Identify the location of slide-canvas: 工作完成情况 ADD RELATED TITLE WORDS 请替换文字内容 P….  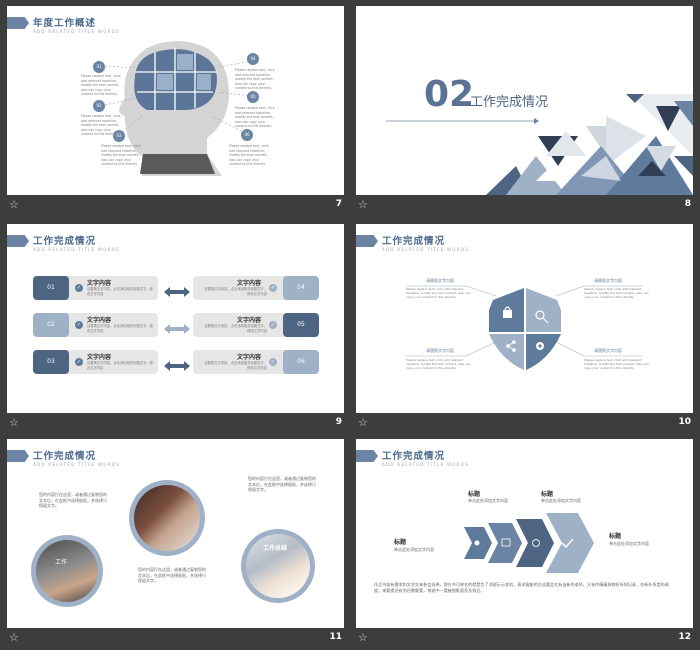
(524, 318).